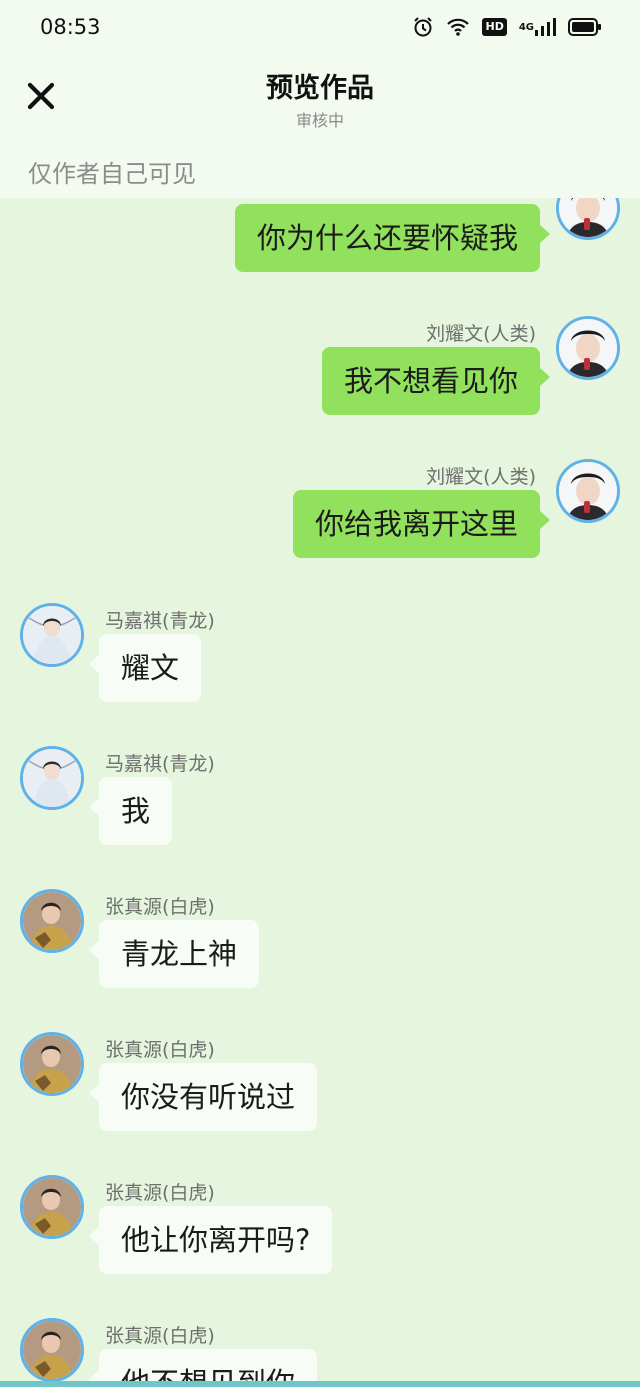 The width and height of the screenshot is (640, 1387). Describe the element at coordinates (130, 811) in the screenshot. I see `message-bubble: 我` at that location.